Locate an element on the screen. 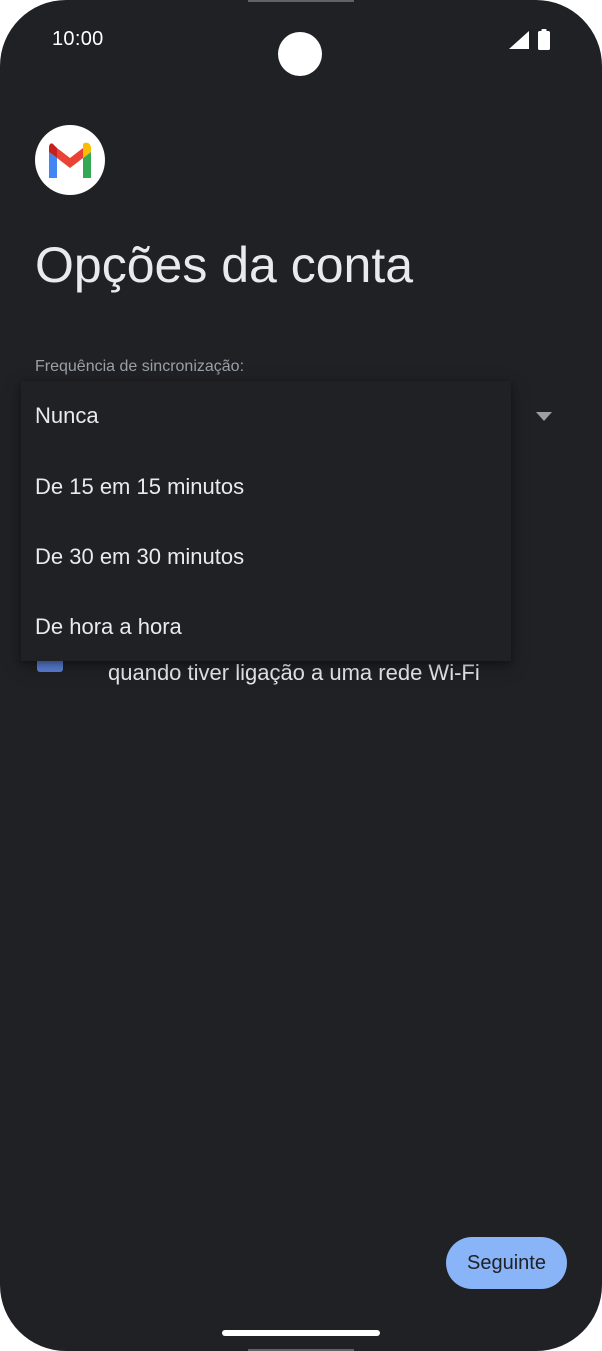 The image size is (602, 1351). status-time: 10:00 is located at coordinates (78, 39).